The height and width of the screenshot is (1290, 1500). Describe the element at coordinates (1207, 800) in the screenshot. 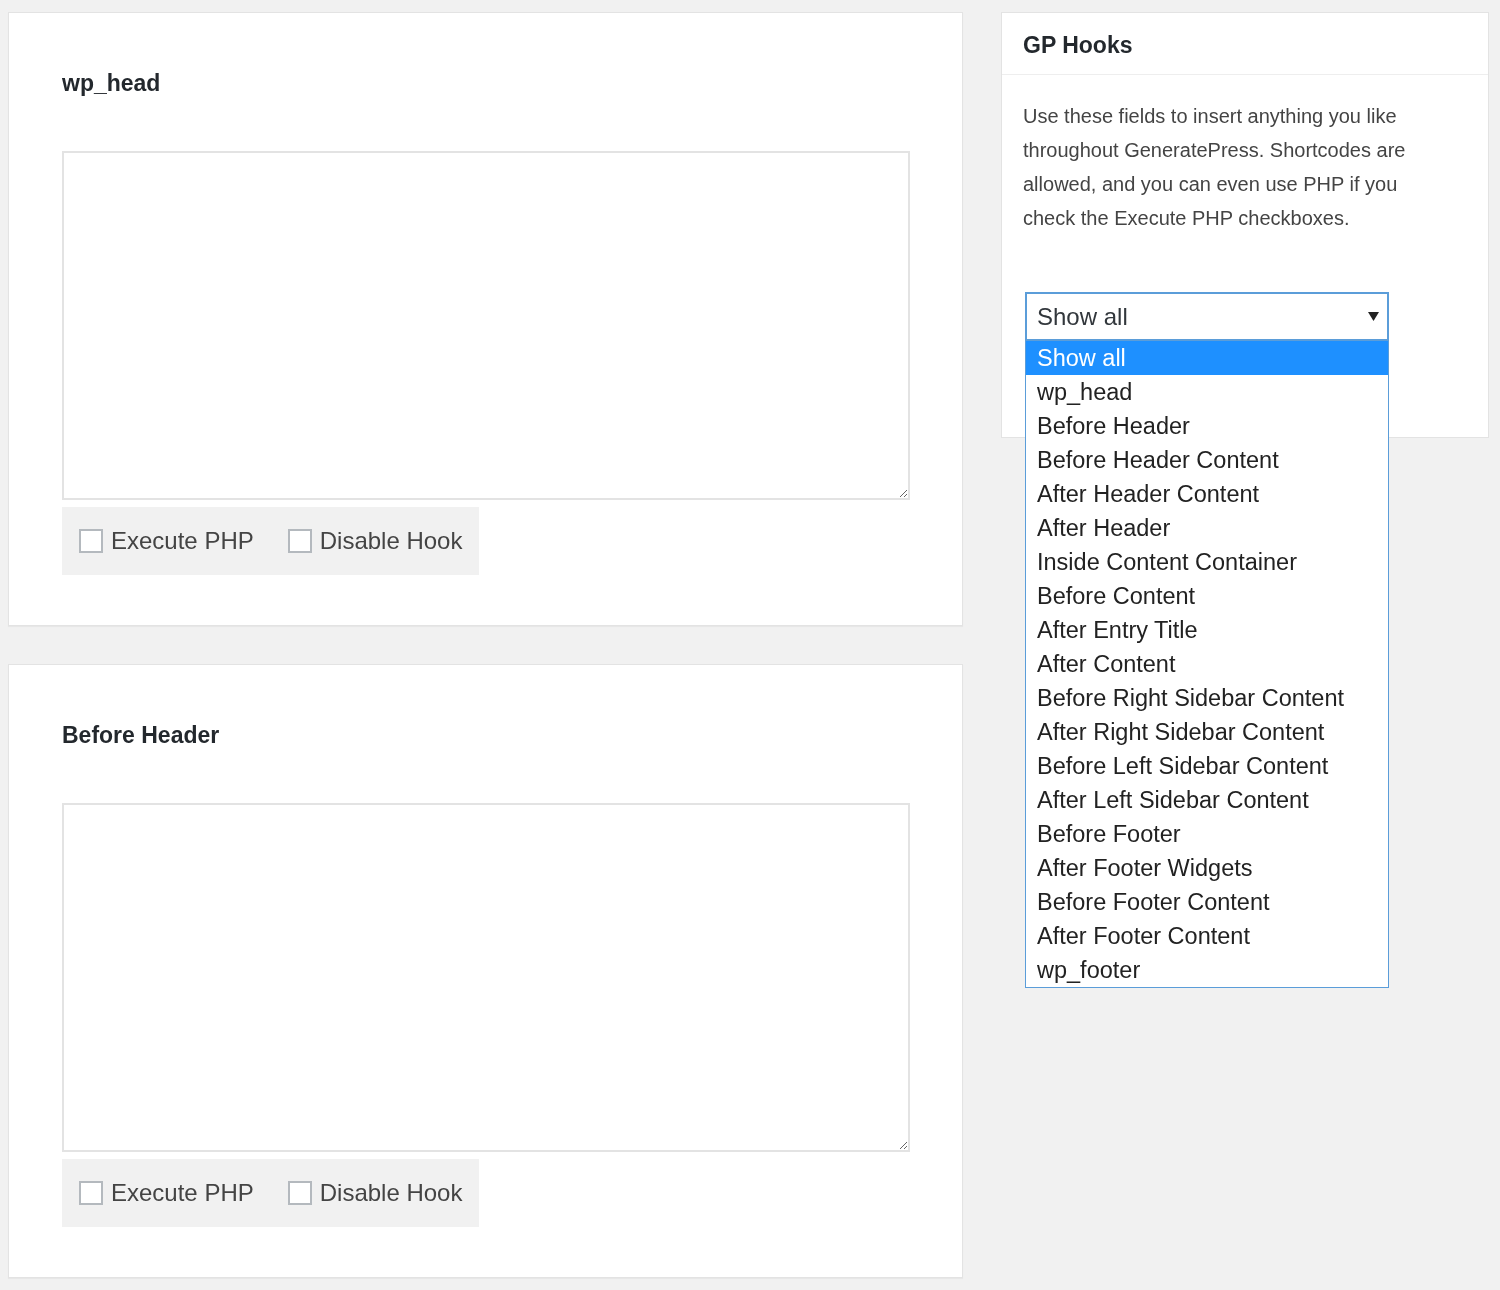

I see `dropdown-option: After Left Sidebar Content` at that location.